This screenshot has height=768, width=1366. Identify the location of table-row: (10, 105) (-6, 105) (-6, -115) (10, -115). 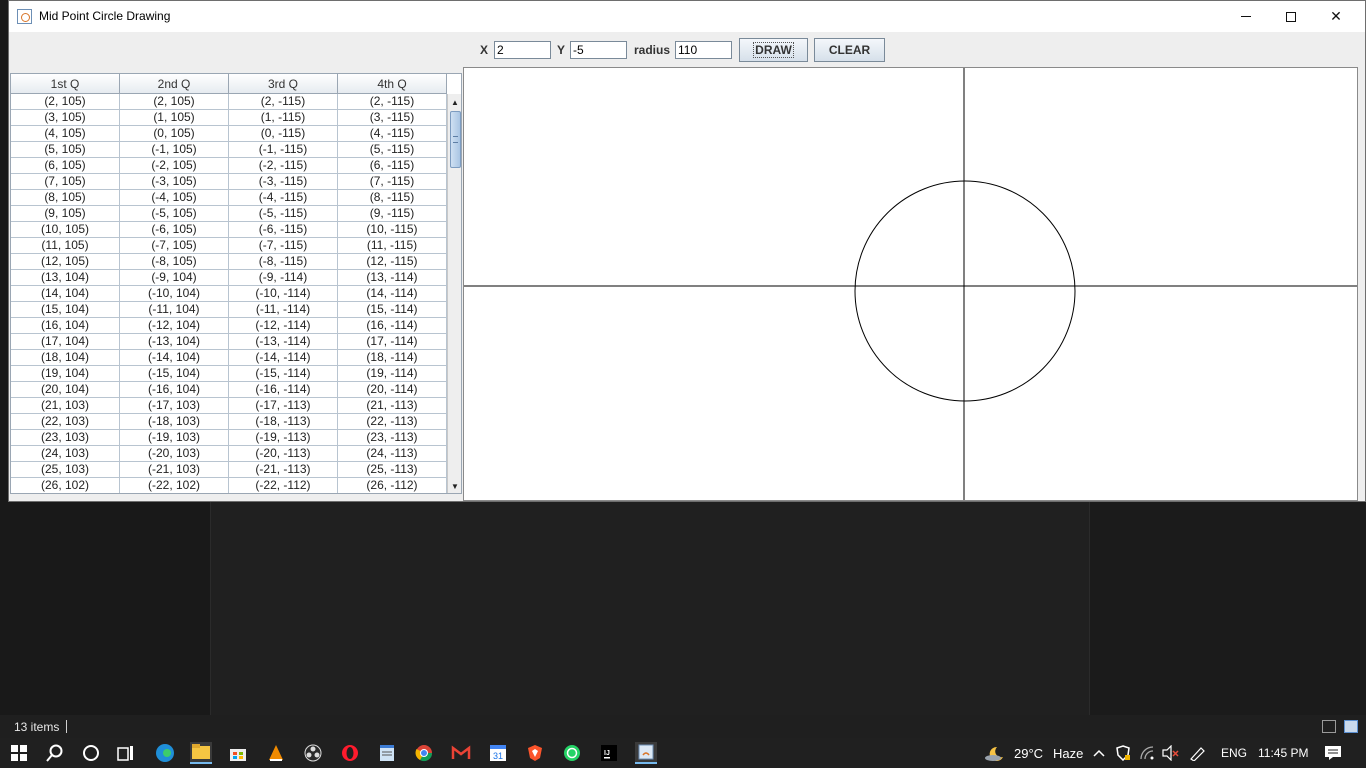
(229, 230).